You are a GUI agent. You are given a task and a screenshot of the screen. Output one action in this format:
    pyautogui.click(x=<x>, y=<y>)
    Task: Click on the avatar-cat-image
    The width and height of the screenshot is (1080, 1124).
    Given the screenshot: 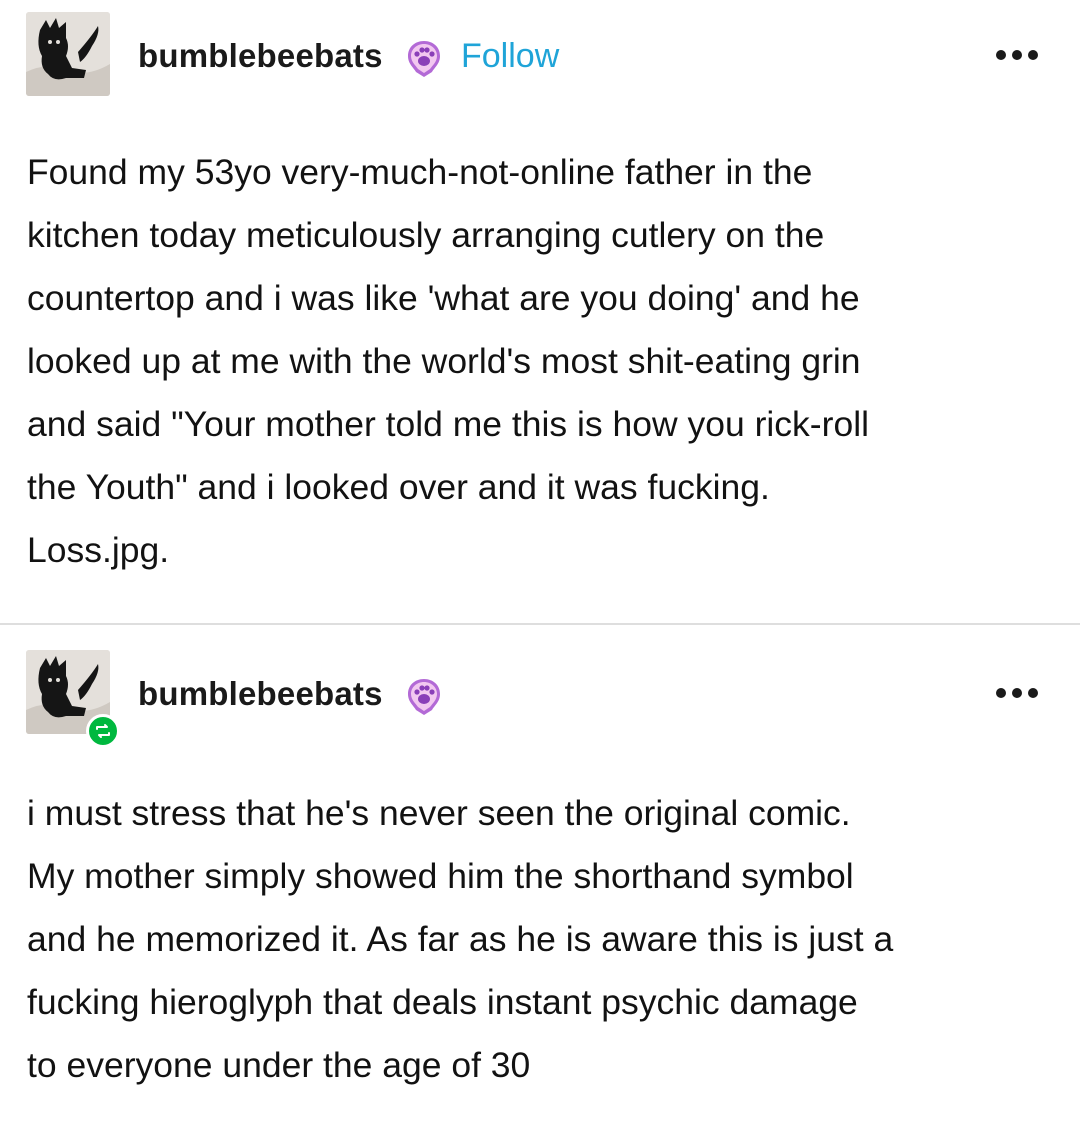 What is the action you would take?
    pyautogui.click(x=68, y=54)
    